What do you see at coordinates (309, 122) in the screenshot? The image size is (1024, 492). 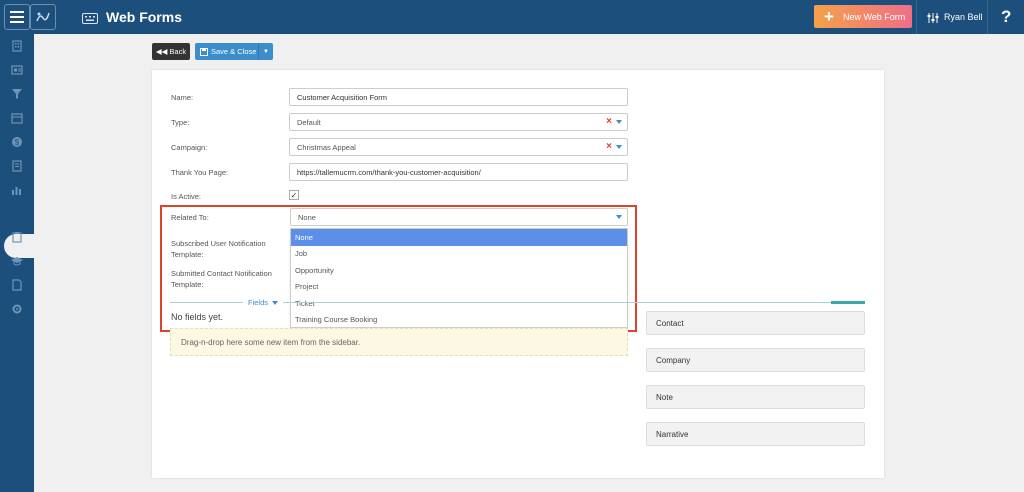 I see `type-value: Default` at bounding box center [309, 122].